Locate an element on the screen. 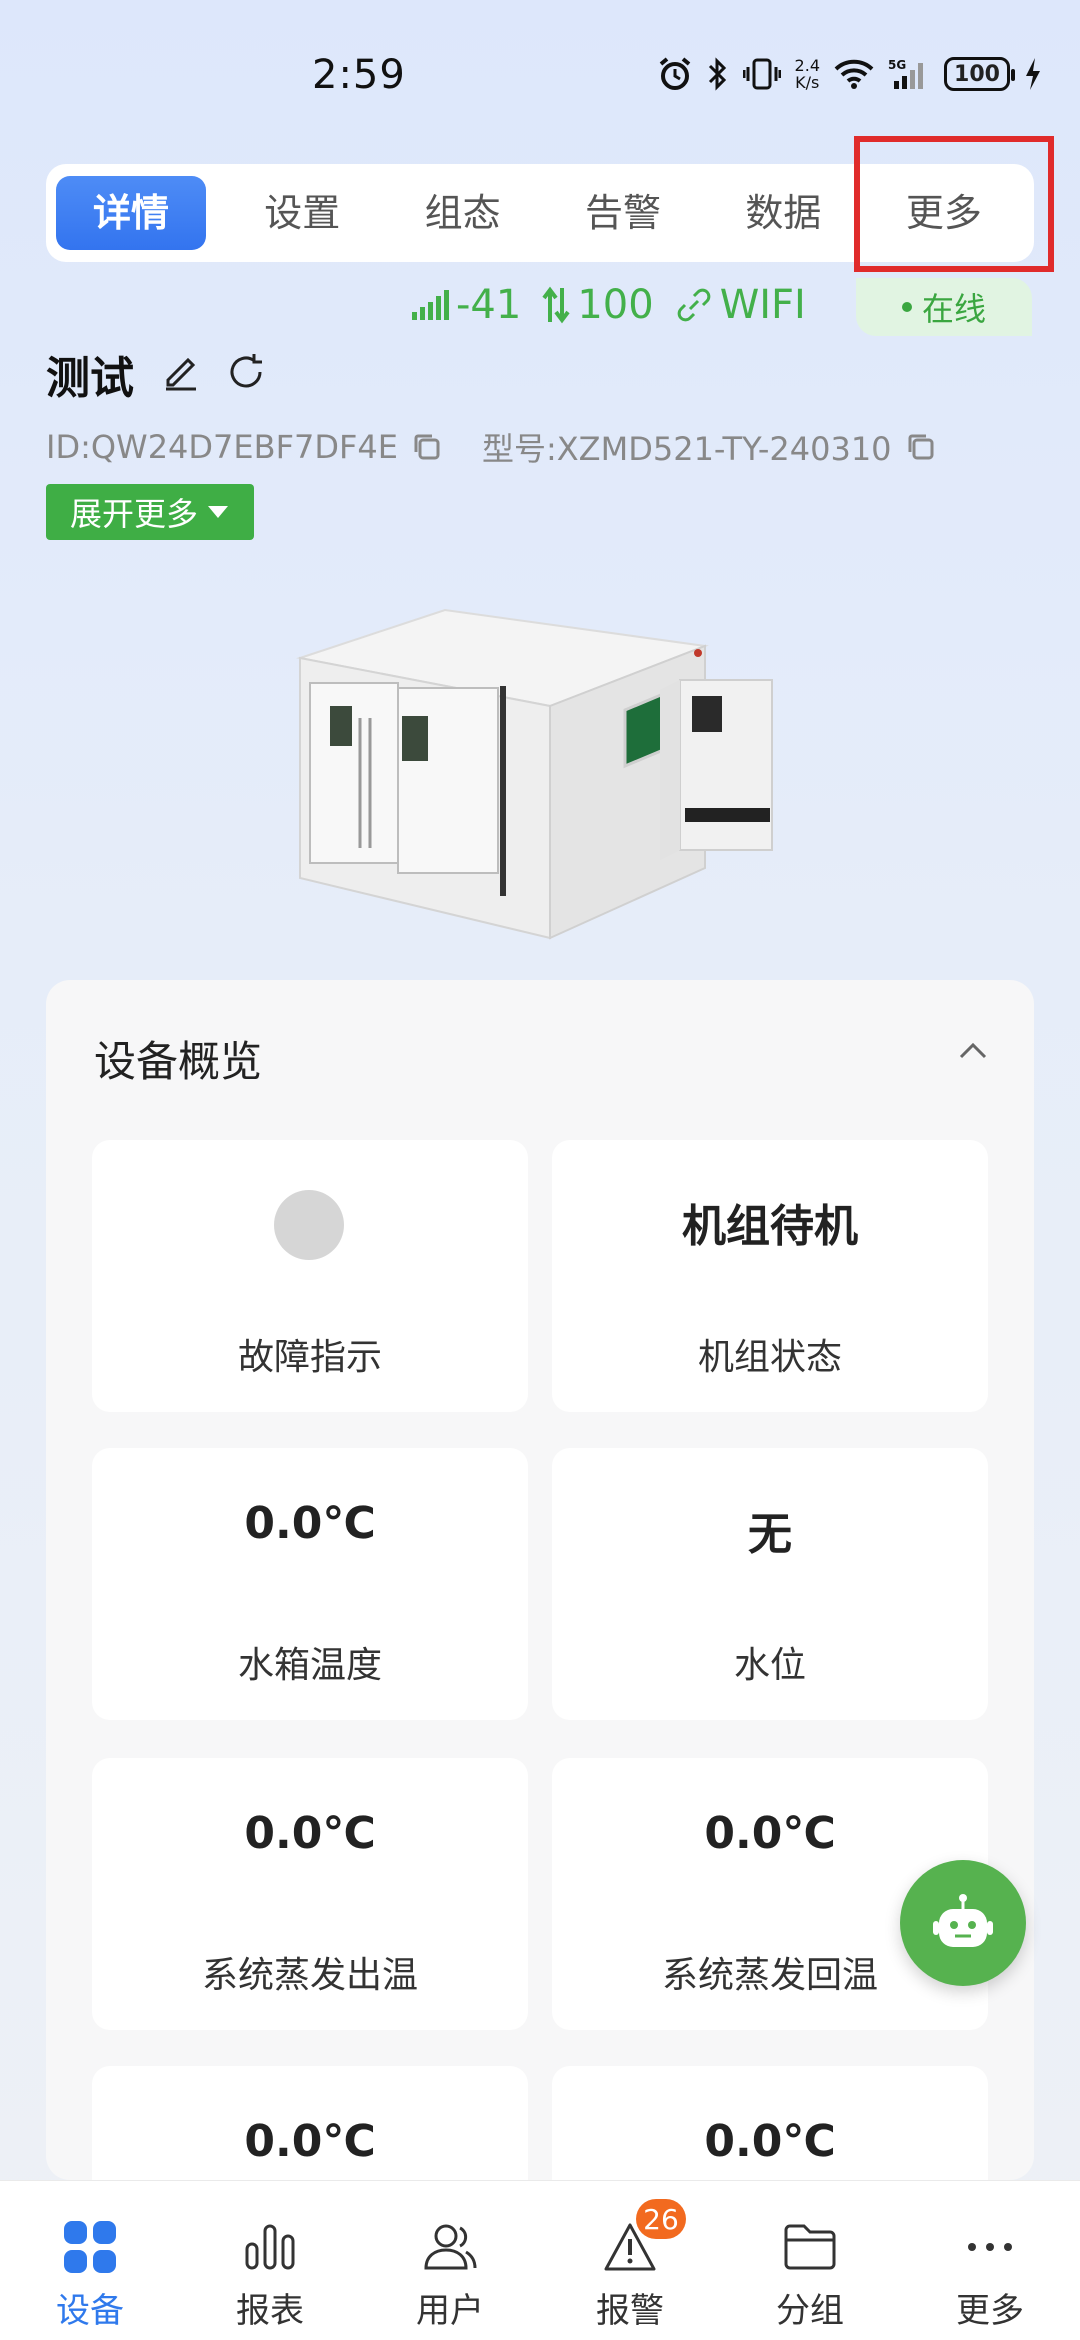 The height and width of the screenshot is (2340, 1080). tile-tank-temperature: 0.0℃ 水箱温度 is located at coordinates (310, 1584).